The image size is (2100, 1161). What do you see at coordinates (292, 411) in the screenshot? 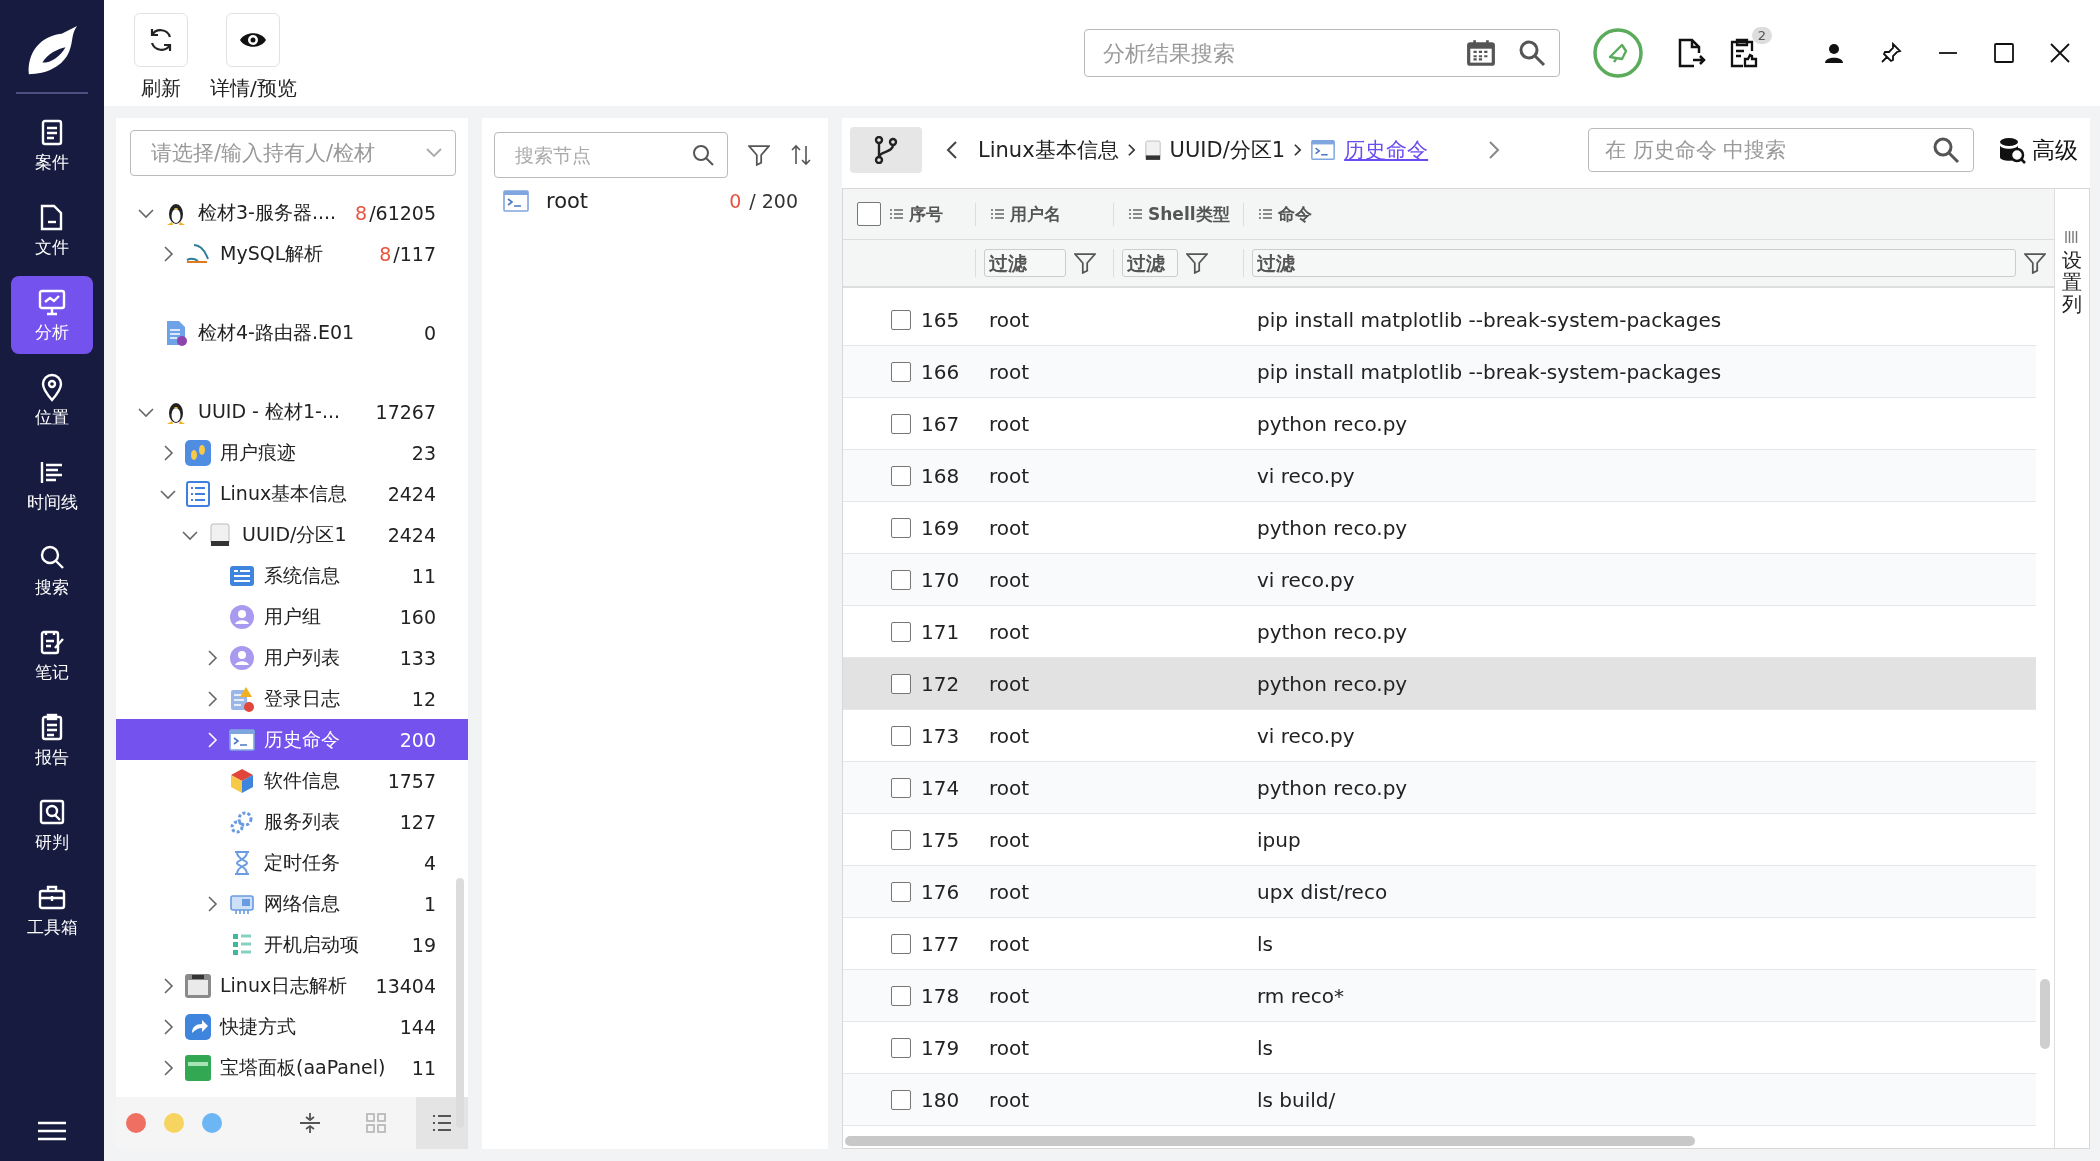
I see `tree-item: UUID - 检材1-... 17267` at bounding box center [292, 411].